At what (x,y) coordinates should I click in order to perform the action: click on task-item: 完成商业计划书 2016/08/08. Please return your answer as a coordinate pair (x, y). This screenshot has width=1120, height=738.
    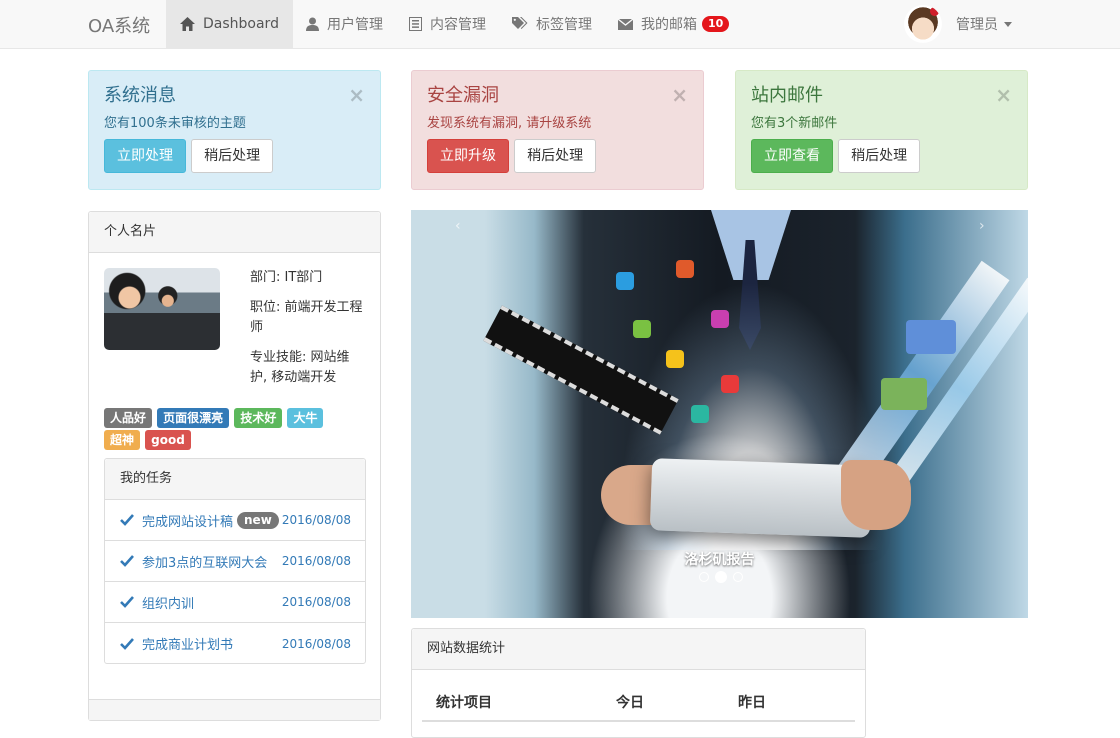
    Looking at the image, I should click on (235, 643).